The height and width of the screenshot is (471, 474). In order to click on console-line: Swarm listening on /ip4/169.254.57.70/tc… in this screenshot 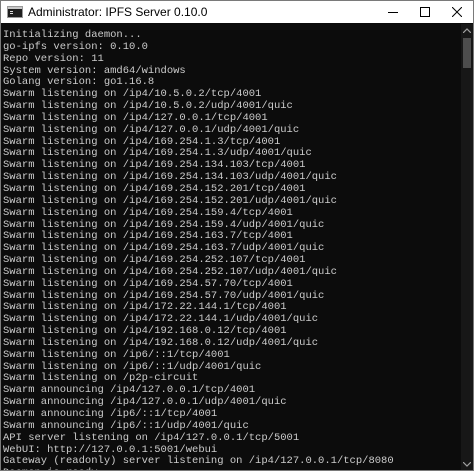, I will do `click(148, 283)`.